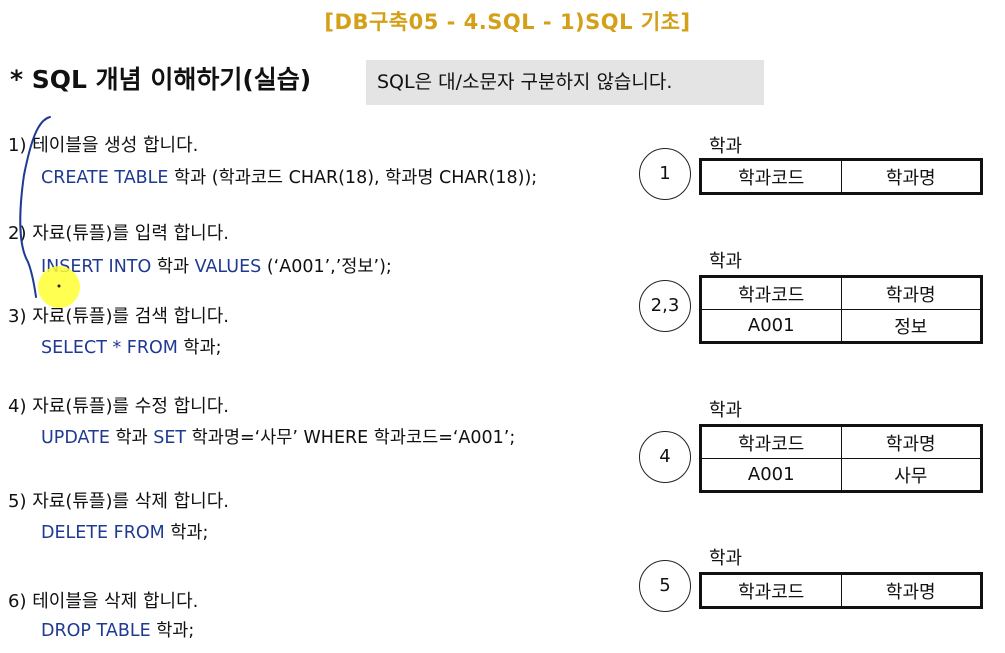  What do you see at coordinates (170, 438) in the screenshot?
I see `sql-keyword: SET` at bounding box center [170, 438].